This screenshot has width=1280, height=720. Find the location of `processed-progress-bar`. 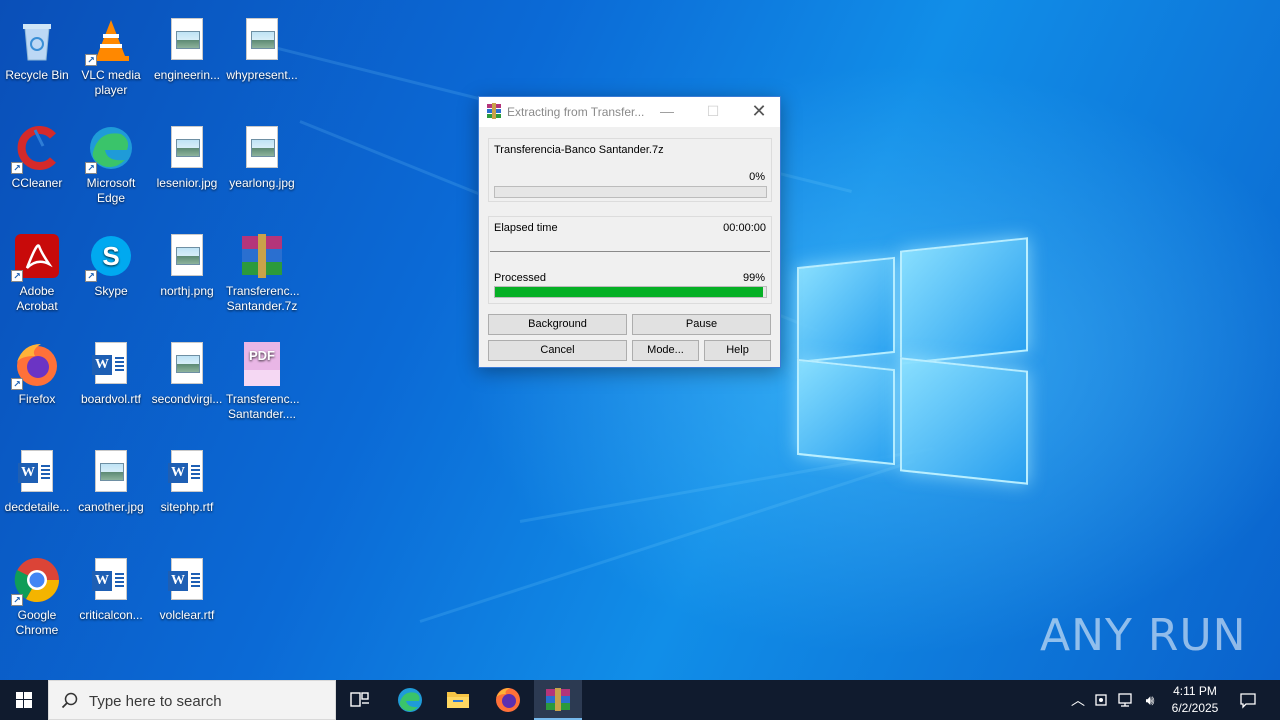

processed-progress-bar is located at coordinates (630, 292).